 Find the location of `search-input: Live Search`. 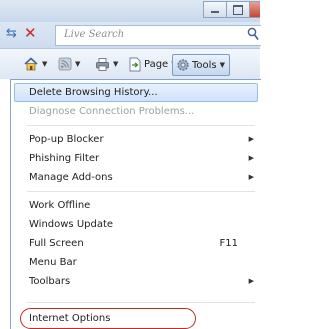

search-input: Live Search is located at coordinates (158, 35).